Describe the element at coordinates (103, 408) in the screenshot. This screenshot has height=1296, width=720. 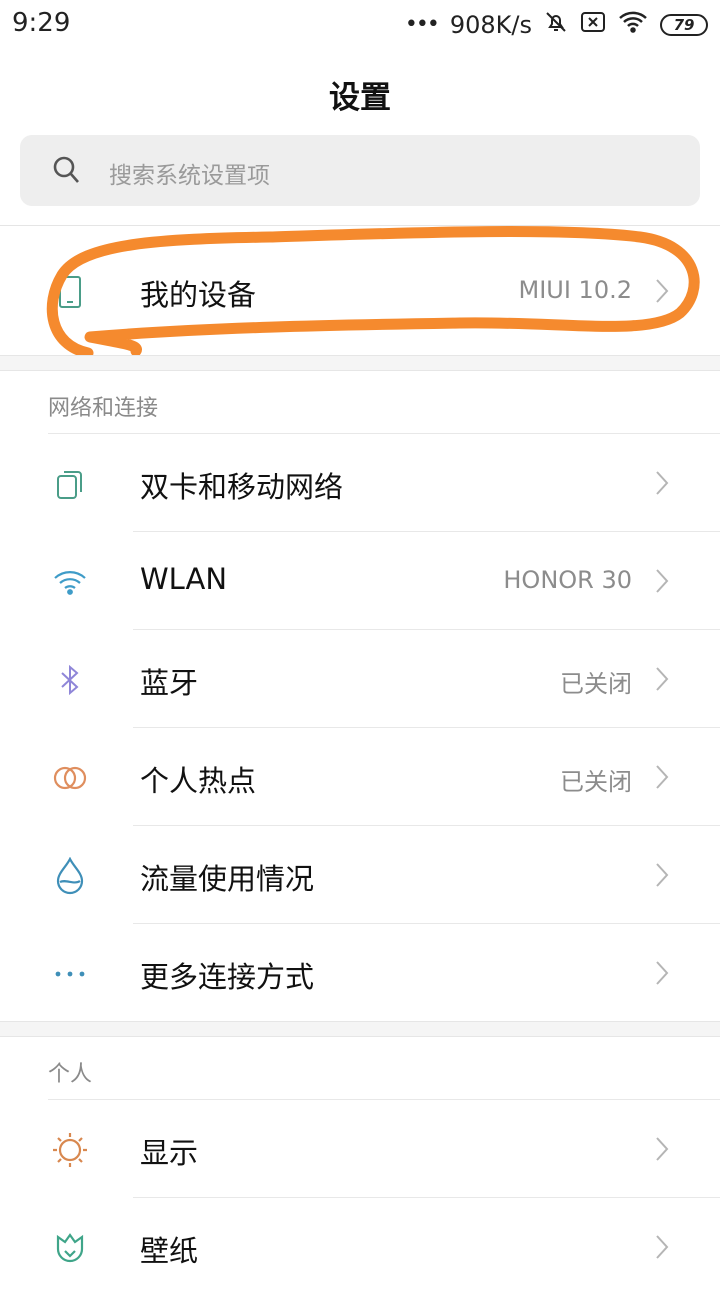
I see `section-header-network: 网络和连接` at that location.